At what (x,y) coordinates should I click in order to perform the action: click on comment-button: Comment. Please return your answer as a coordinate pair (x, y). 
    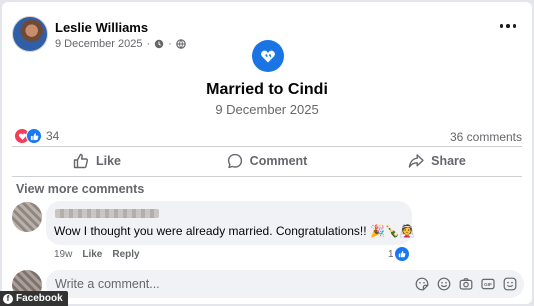
    Looking at the image, I should click on (267, 161).